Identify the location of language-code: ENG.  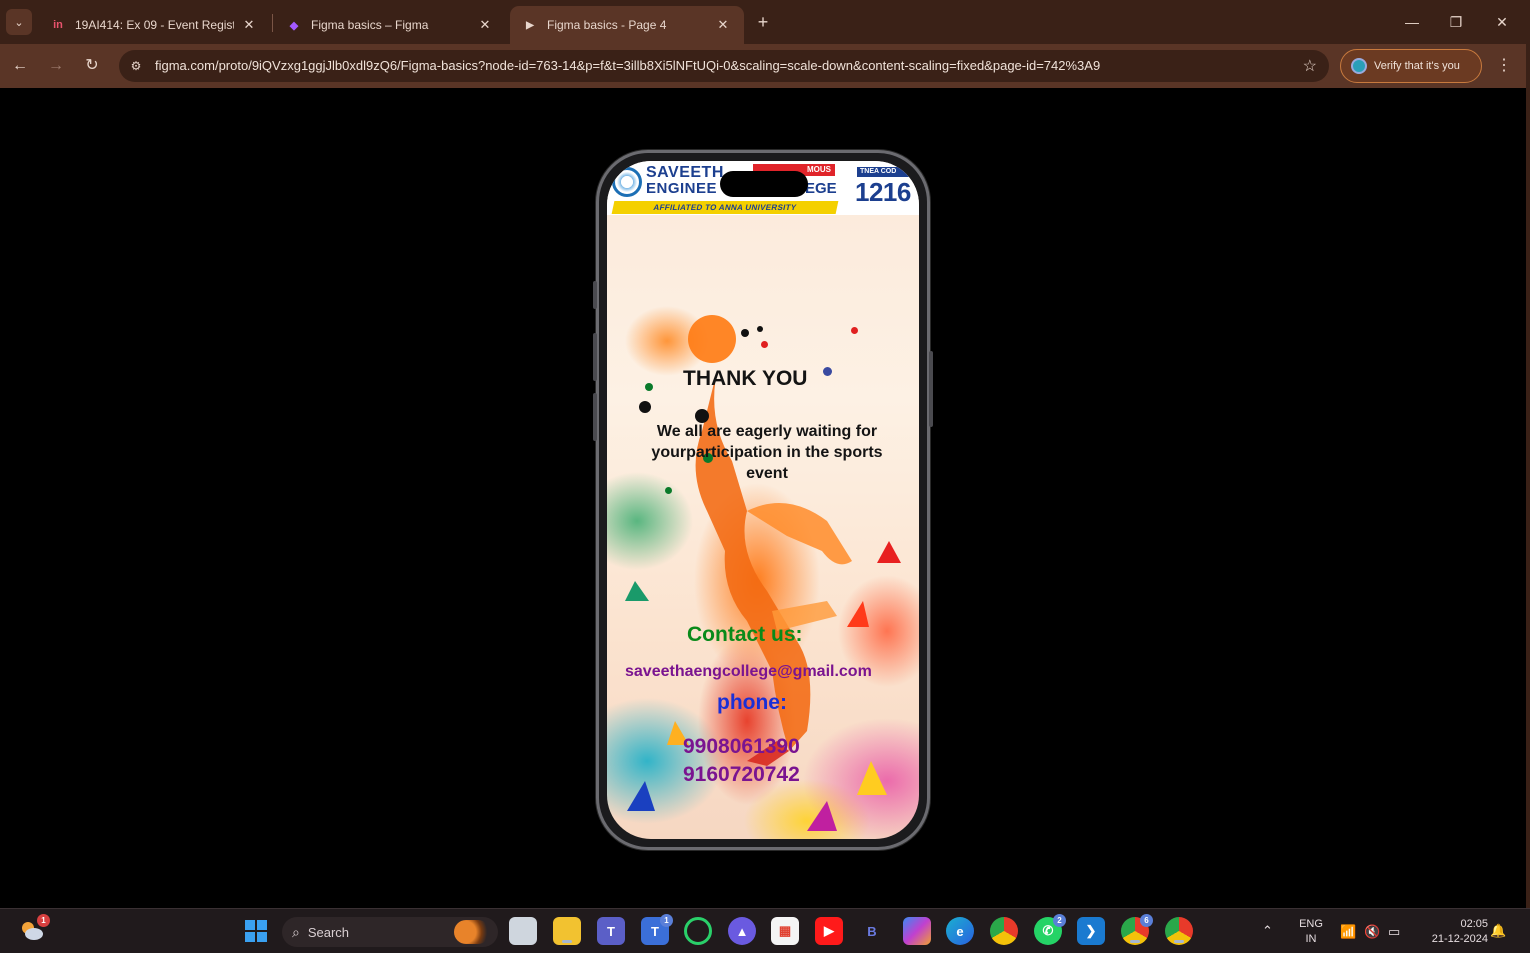
(1311, 924).